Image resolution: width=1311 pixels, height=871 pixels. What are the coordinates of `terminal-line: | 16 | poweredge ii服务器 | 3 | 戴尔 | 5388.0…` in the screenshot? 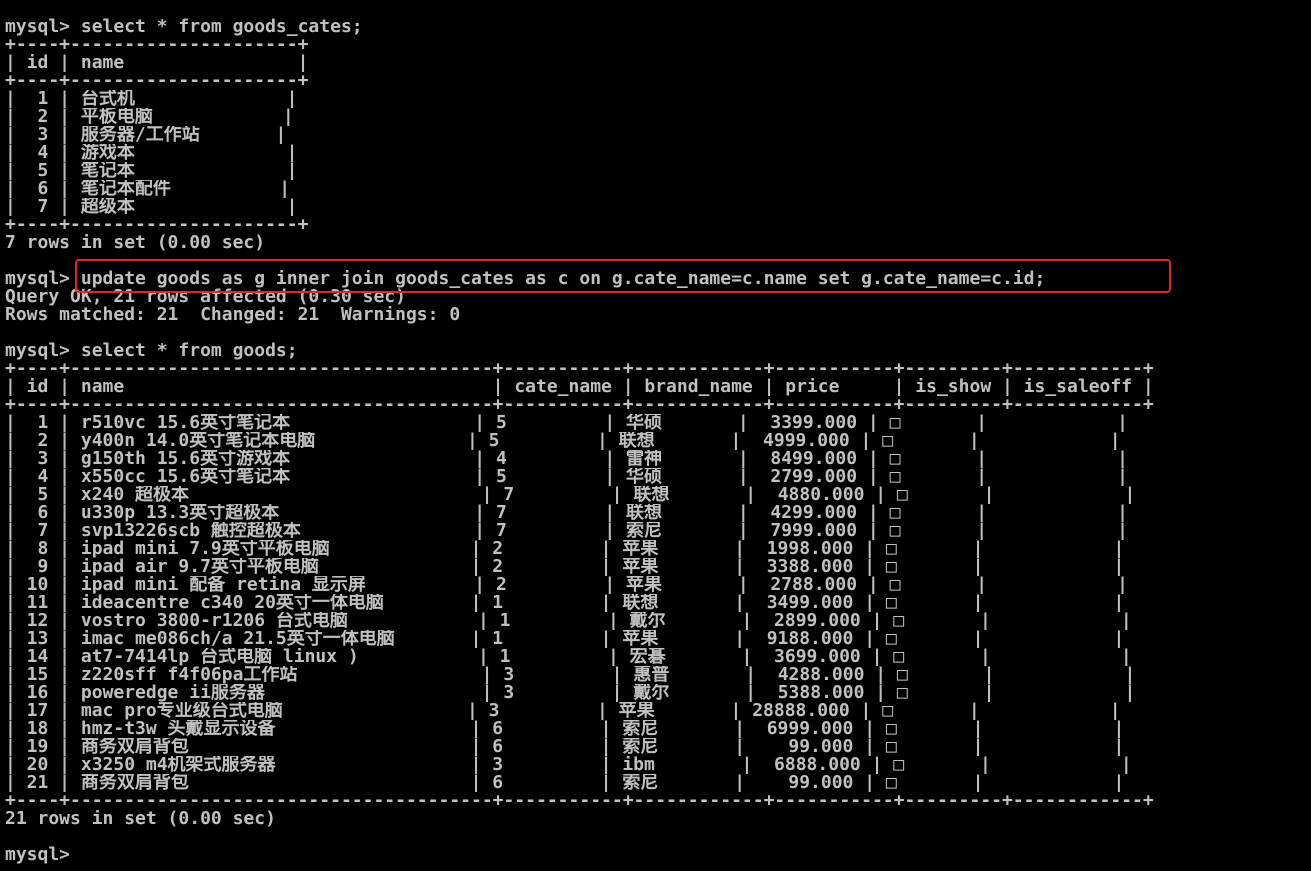 It's located at (570, 693).